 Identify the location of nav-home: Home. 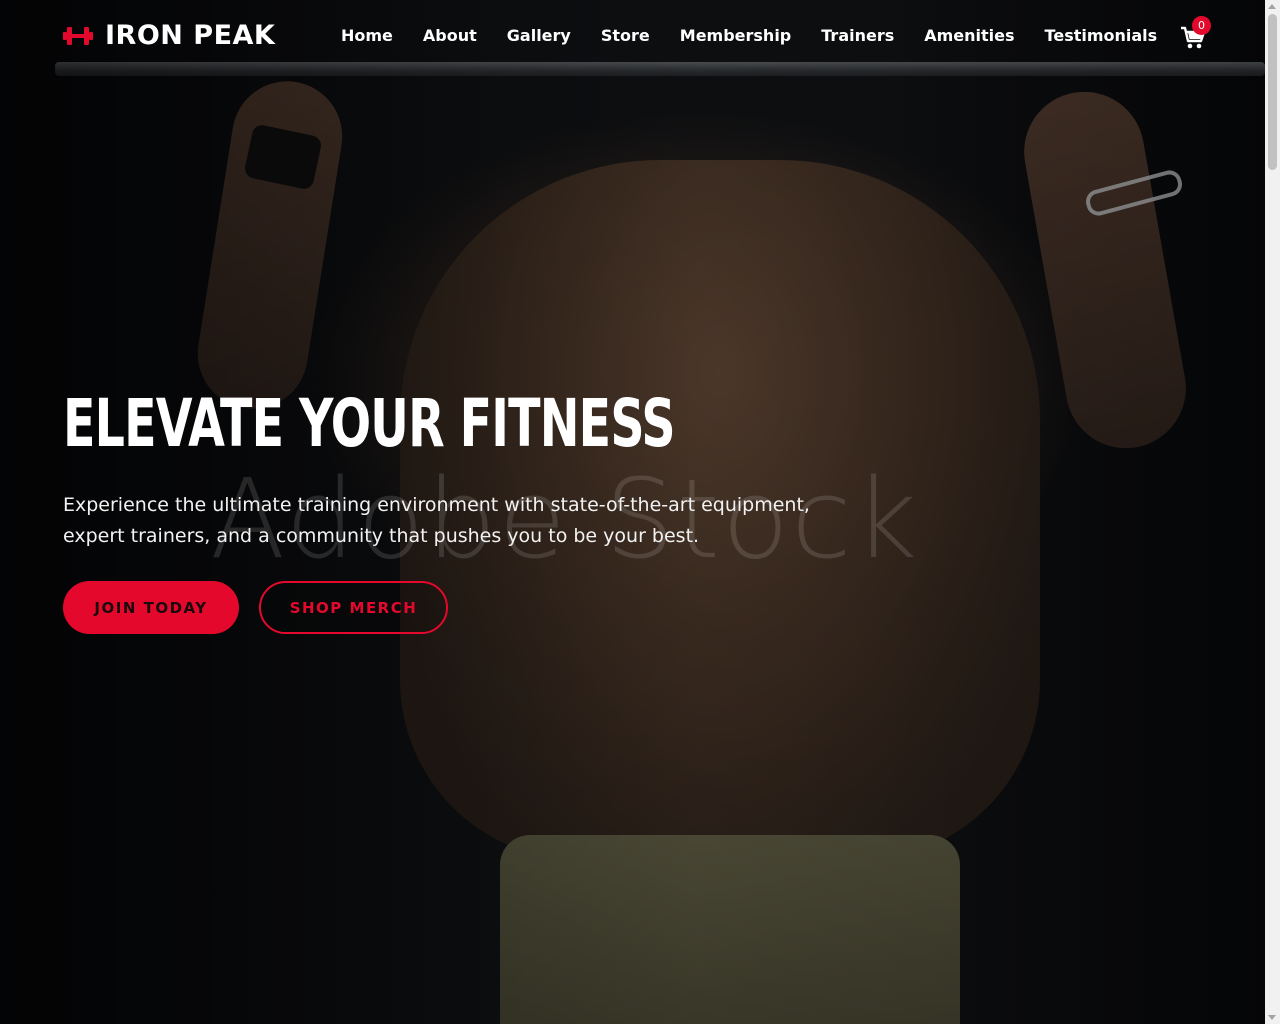
(367, 35).